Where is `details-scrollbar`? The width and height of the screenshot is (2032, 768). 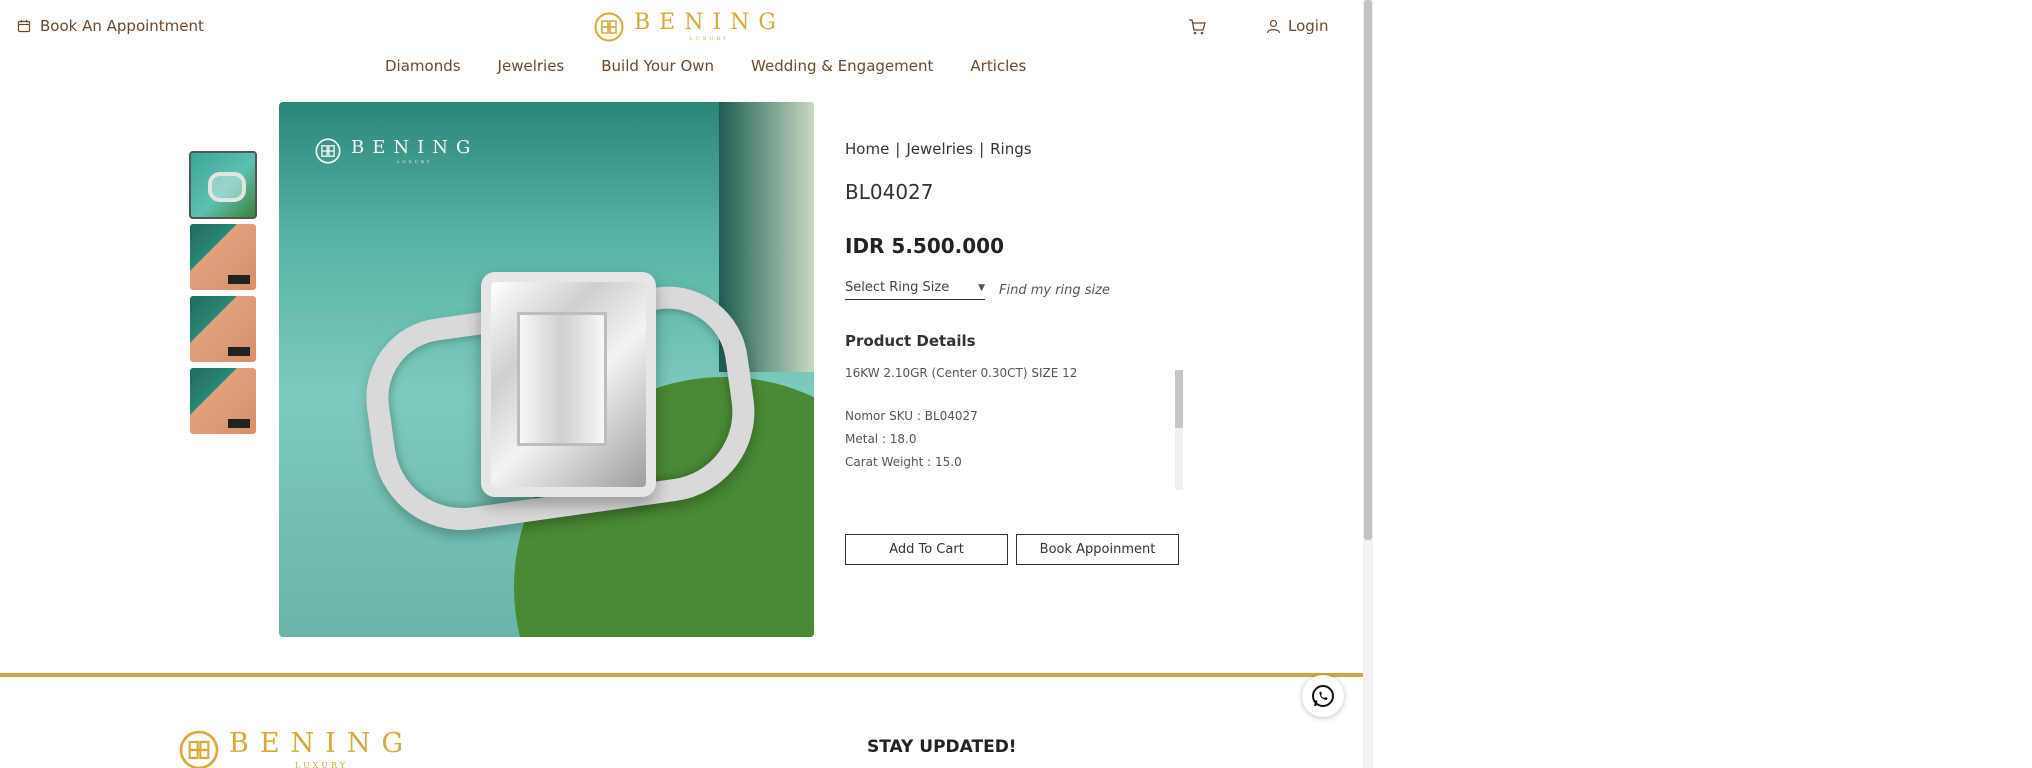
details-scrollbar is located at coordinates (1179, 430).